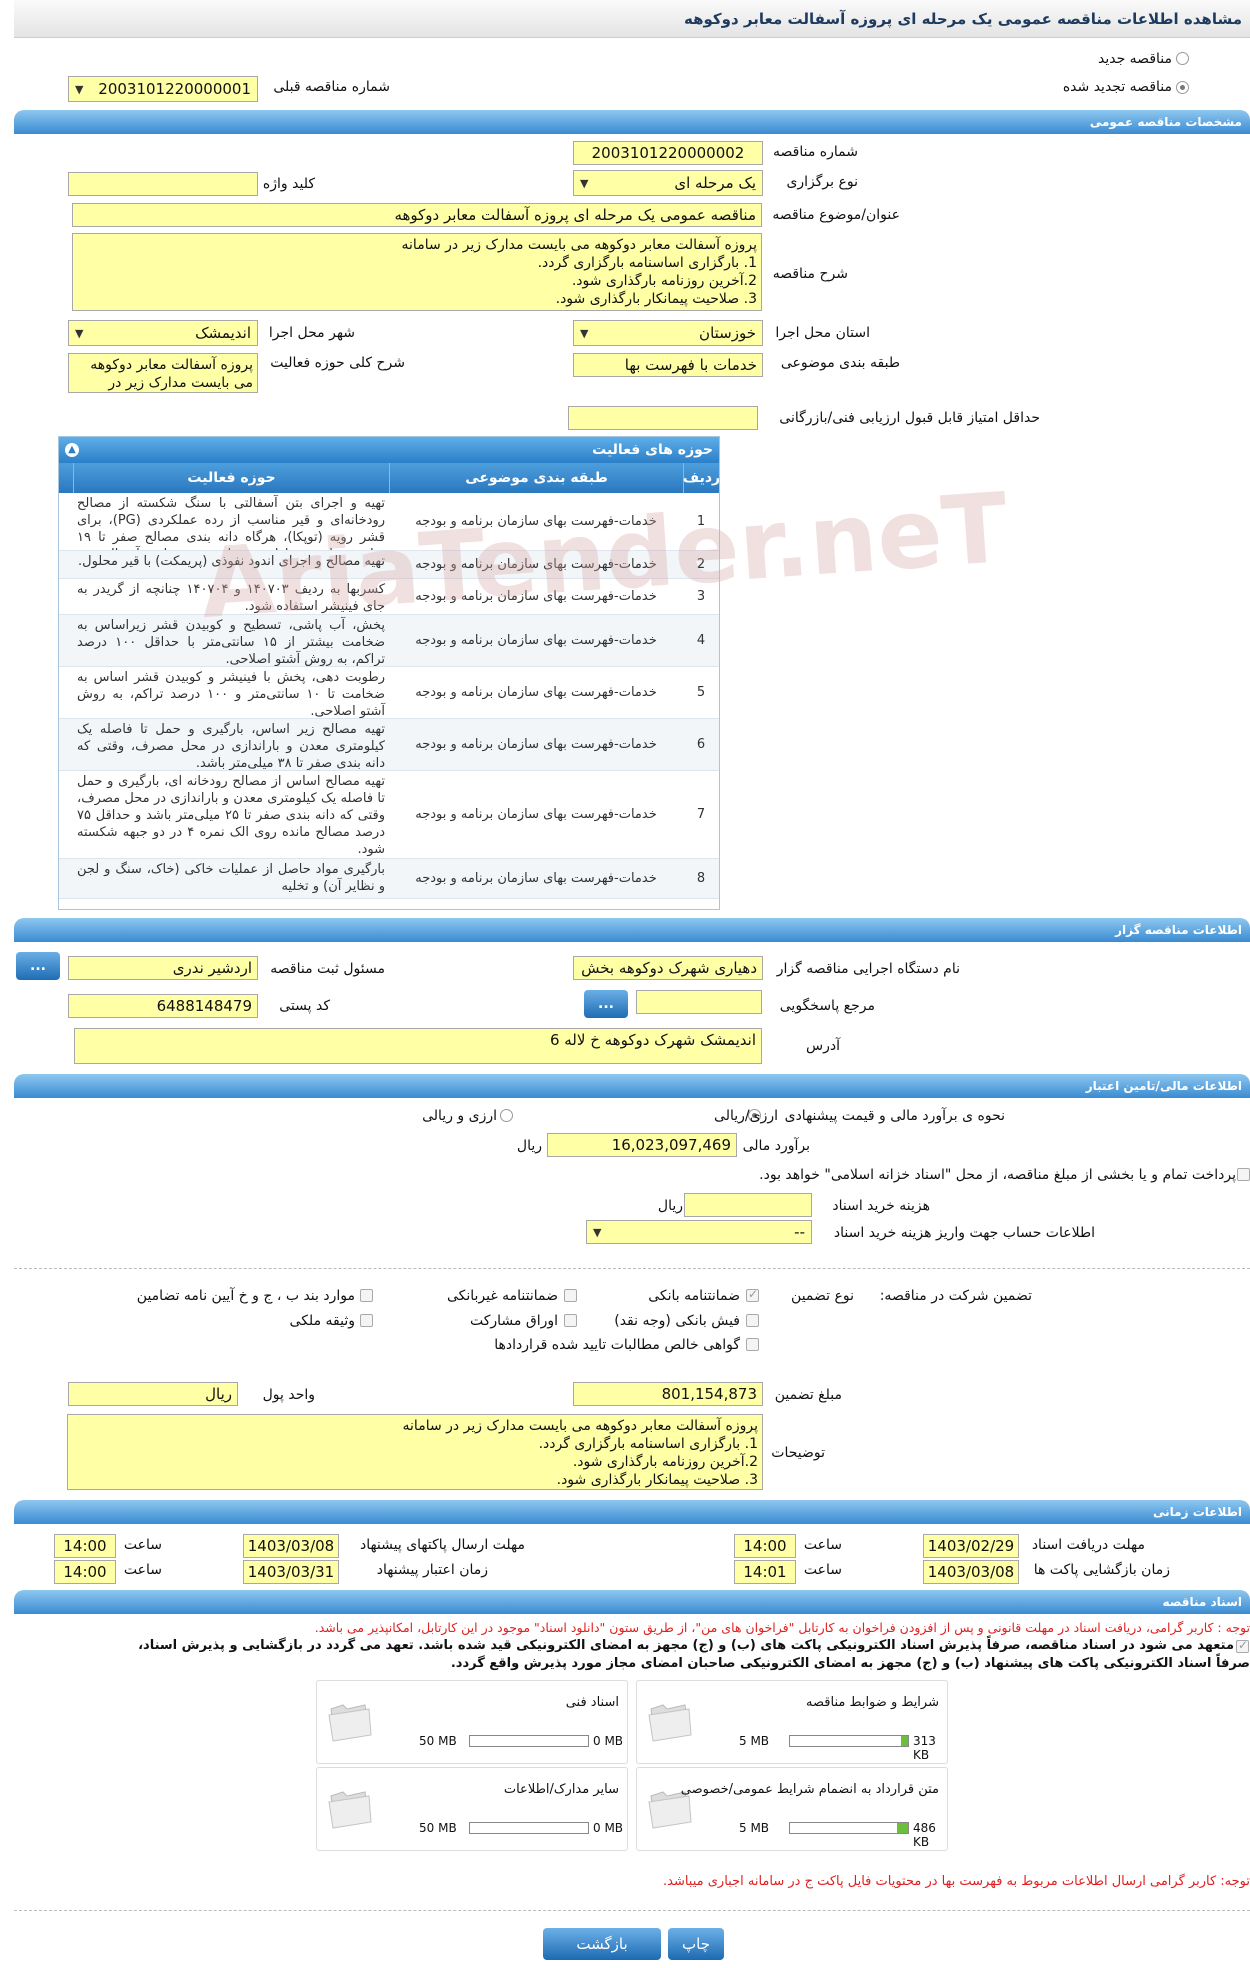 The width and height of the screenshot is (1250, 1968). Describe the element at coordinates (808, 1395) in the screenshot. I see `amount-label: مبلغ تضمین` at that location.